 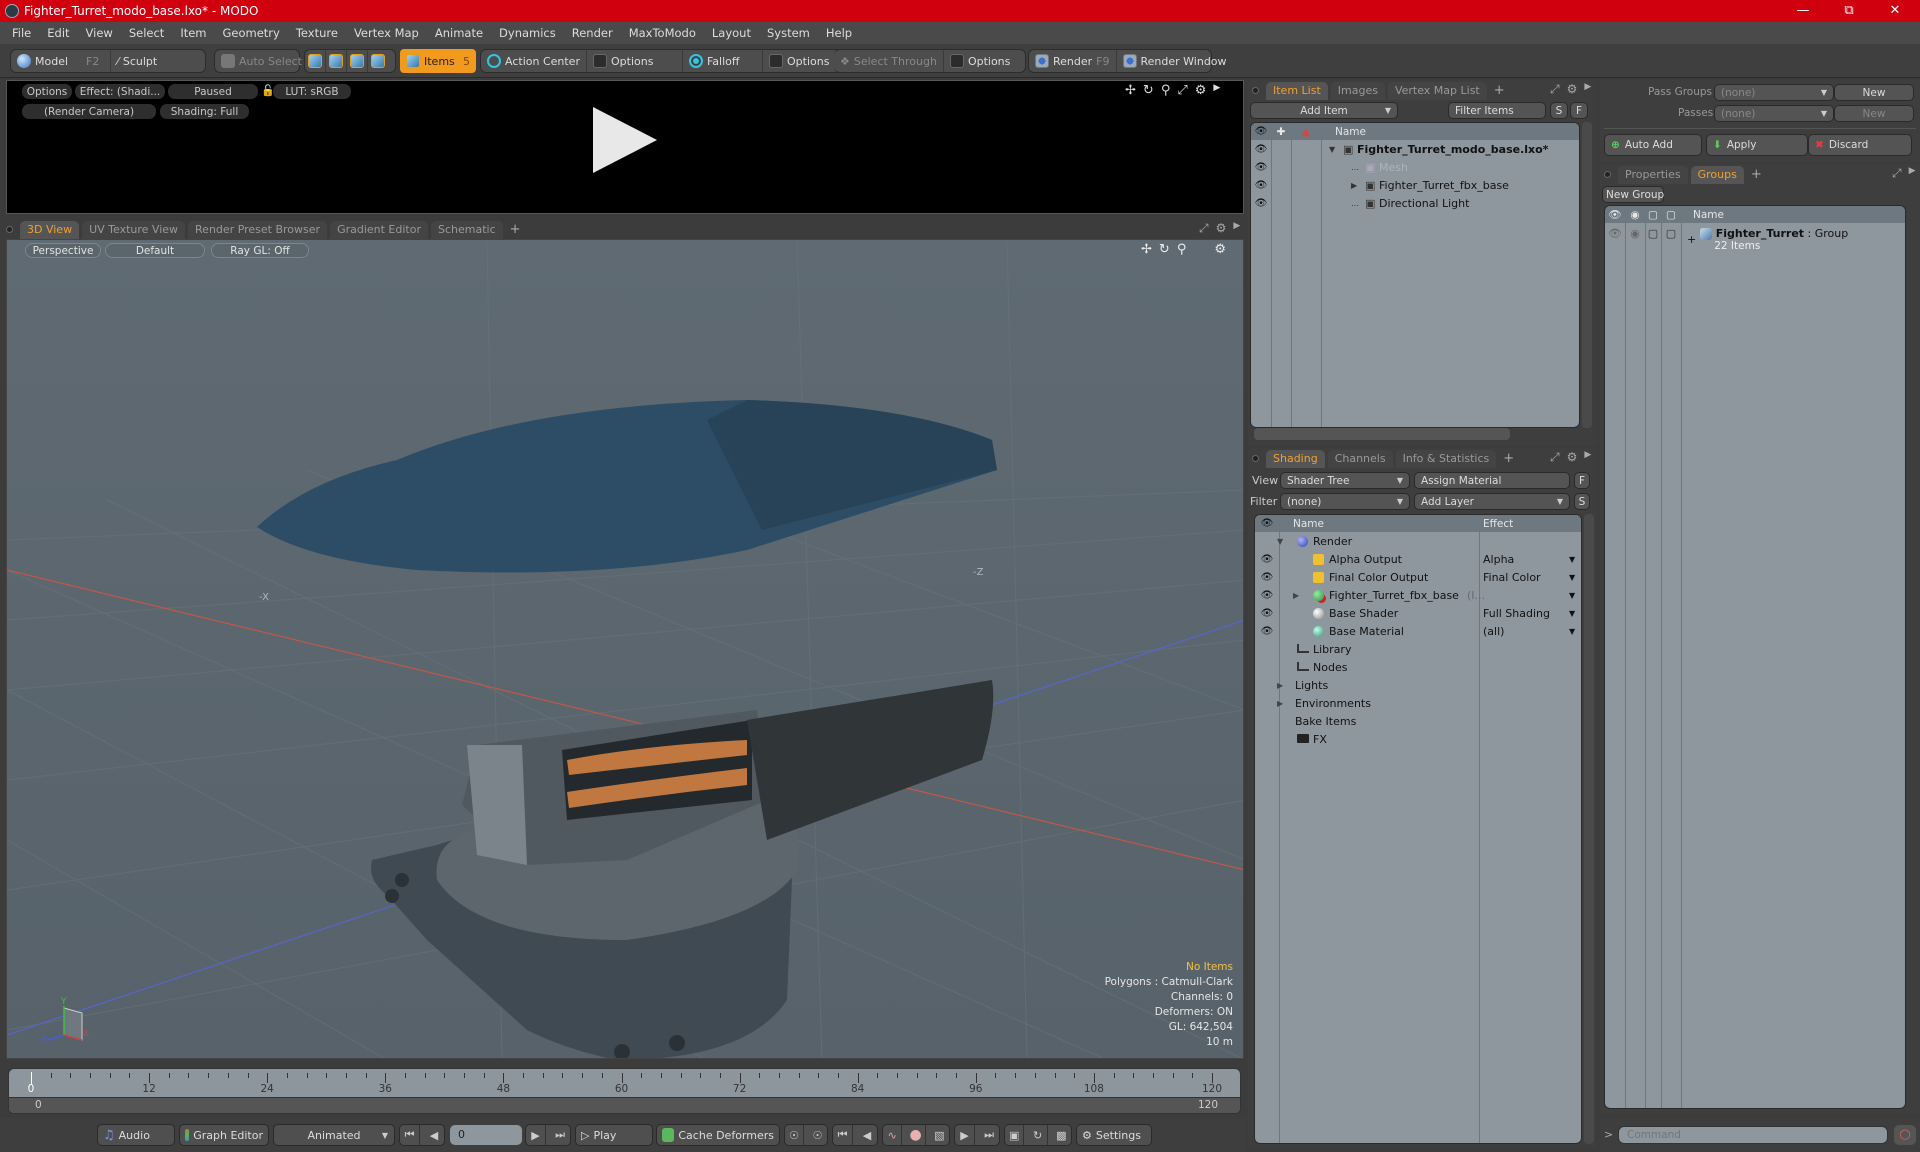 What do you see at coordinates (1757, 145) in the screenshot?
I see `apply-button: ⬇ Apply` at bounding box center [1757, 145].